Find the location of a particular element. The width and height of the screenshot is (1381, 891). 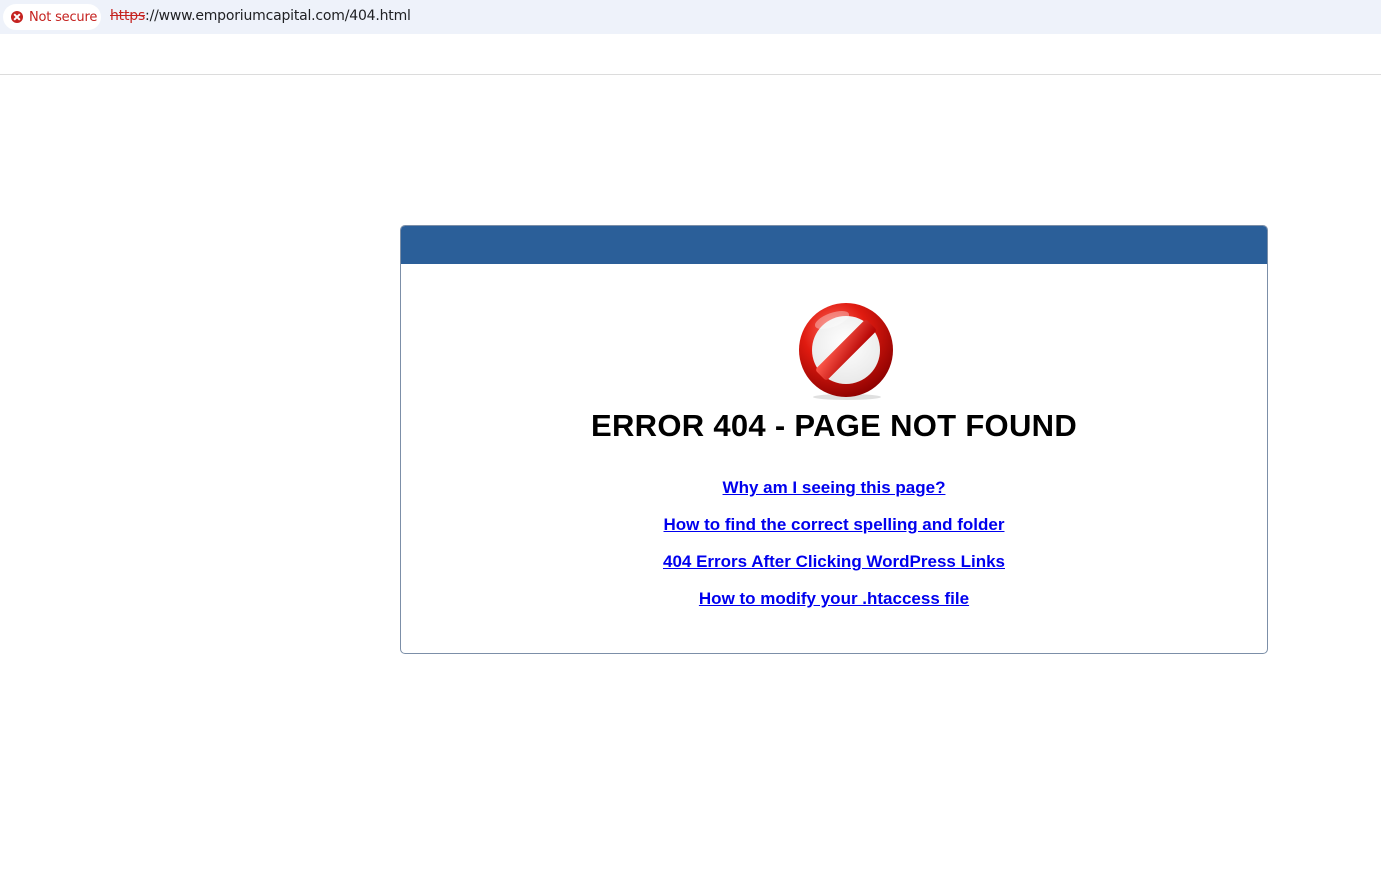

security-chip: Not secure is located at coordinates (52, 17).